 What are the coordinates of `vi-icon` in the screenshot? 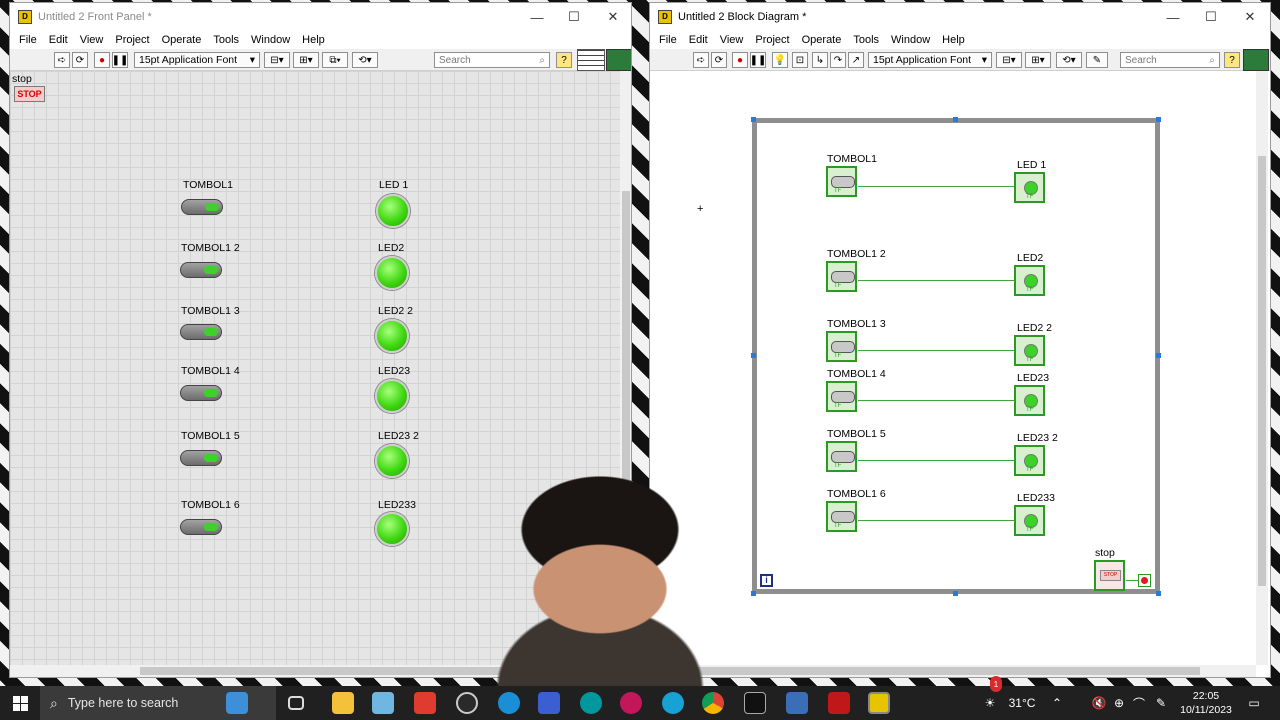 It's located at (1256, 60).